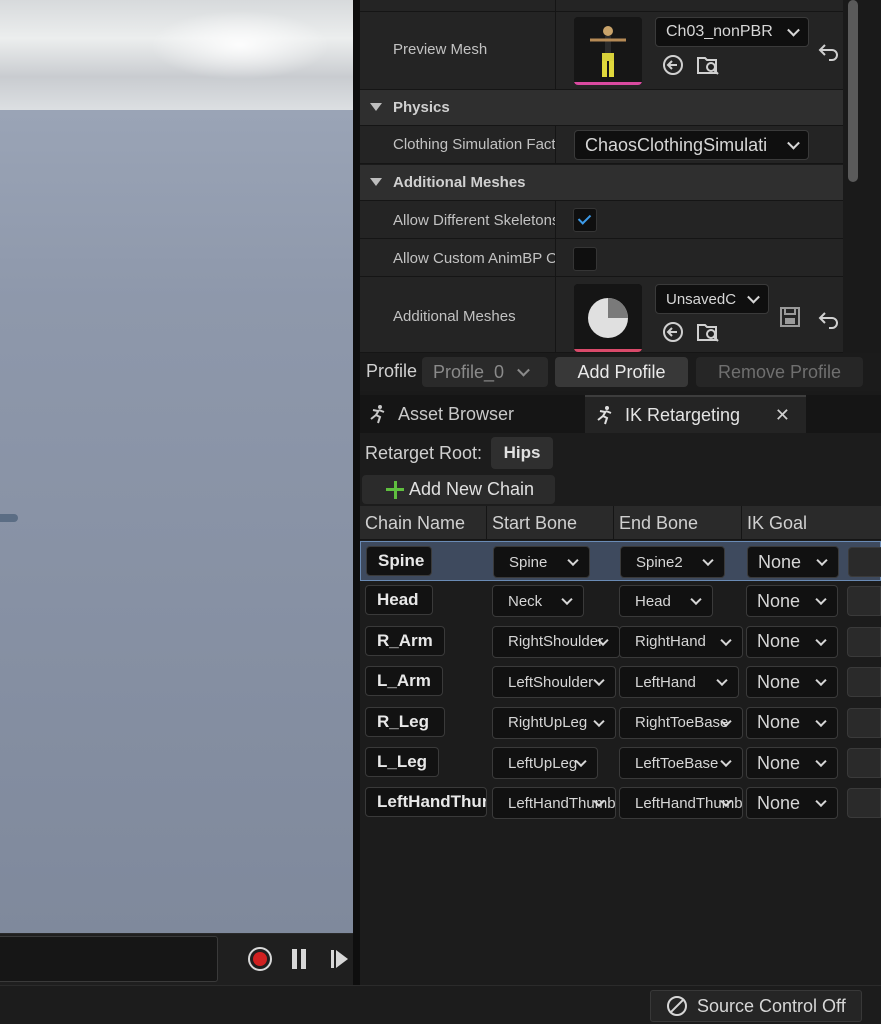 This screenshot has height=1024, width=881. Describe the element at coordinates (782, 415) in the screenshot. I see `close-tab-icon: ✕` at that location.